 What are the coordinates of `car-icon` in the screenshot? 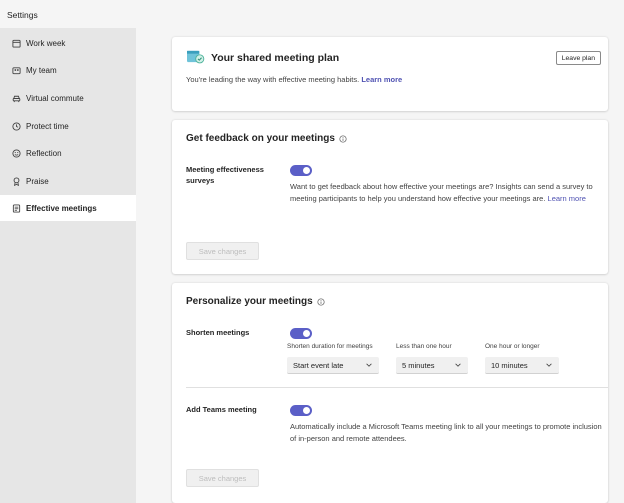 It's located at (16, 98).